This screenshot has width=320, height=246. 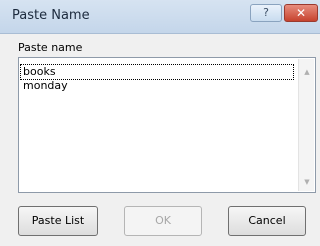 I want to click on help-button: ?, so click(x=266, y=13).